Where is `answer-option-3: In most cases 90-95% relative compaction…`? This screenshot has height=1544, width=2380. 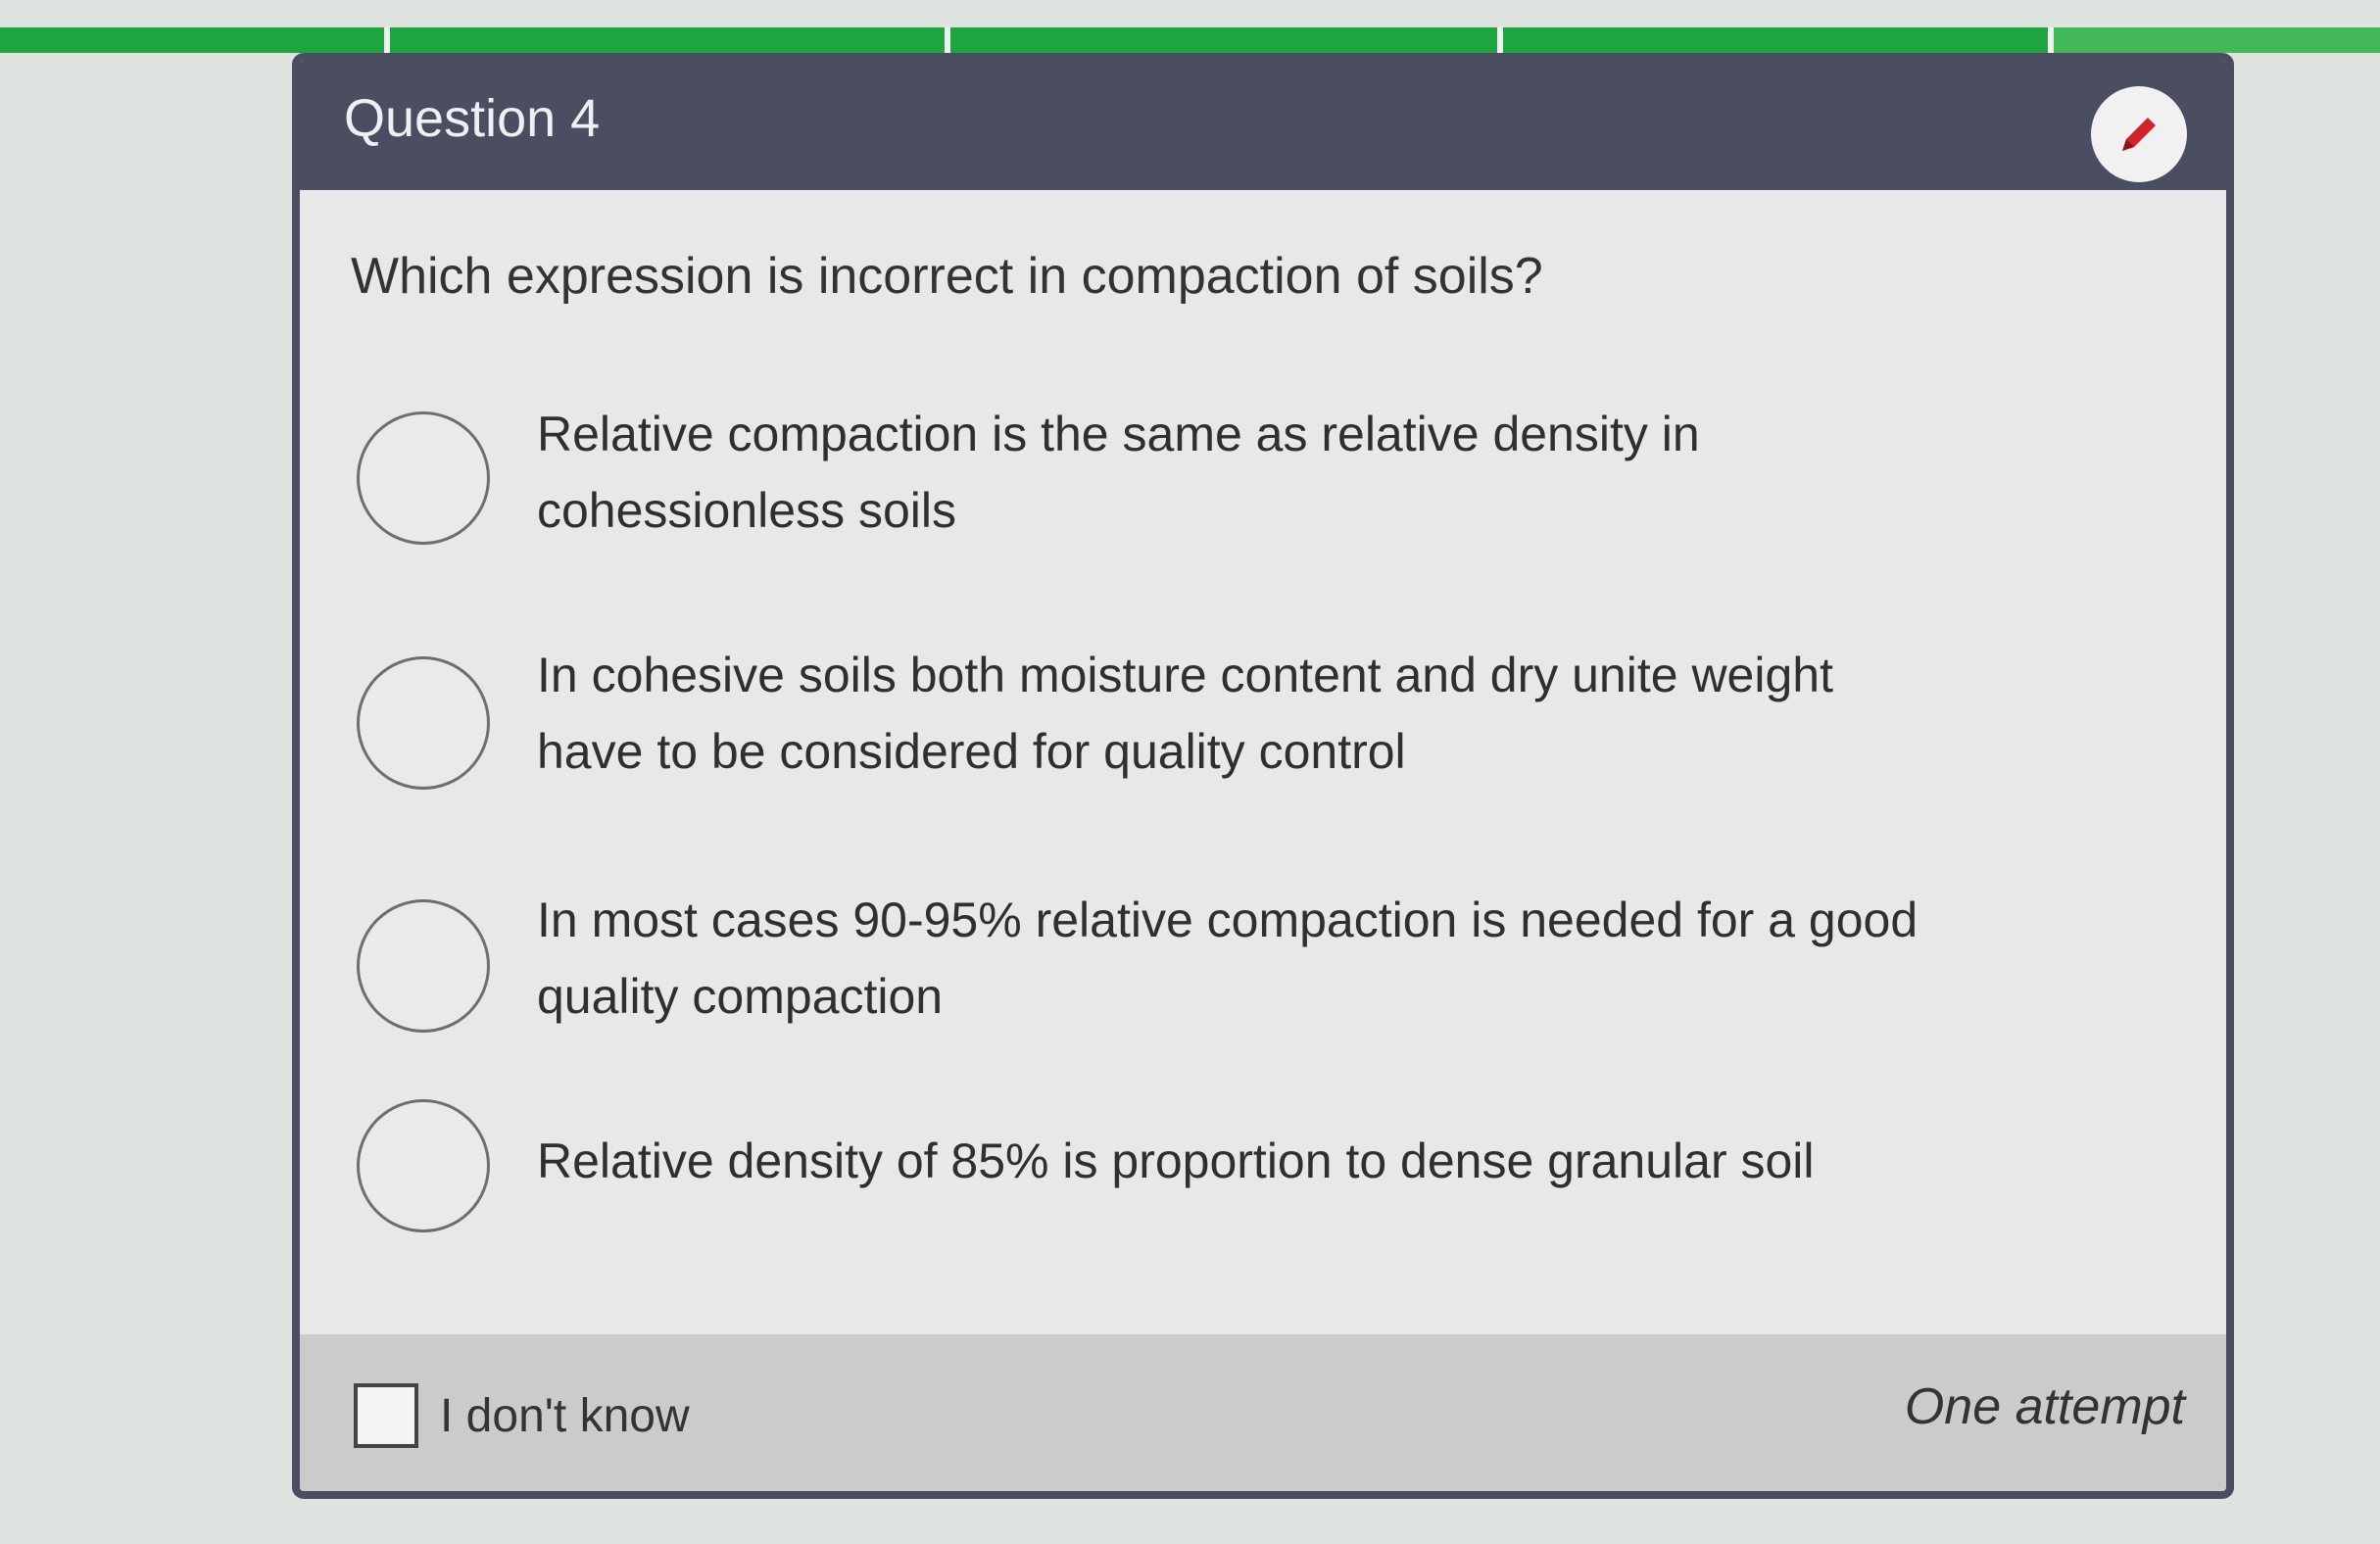 answer-option-3: In most cases 90-95% relative compaction… is located at coordinates (1232, 982).